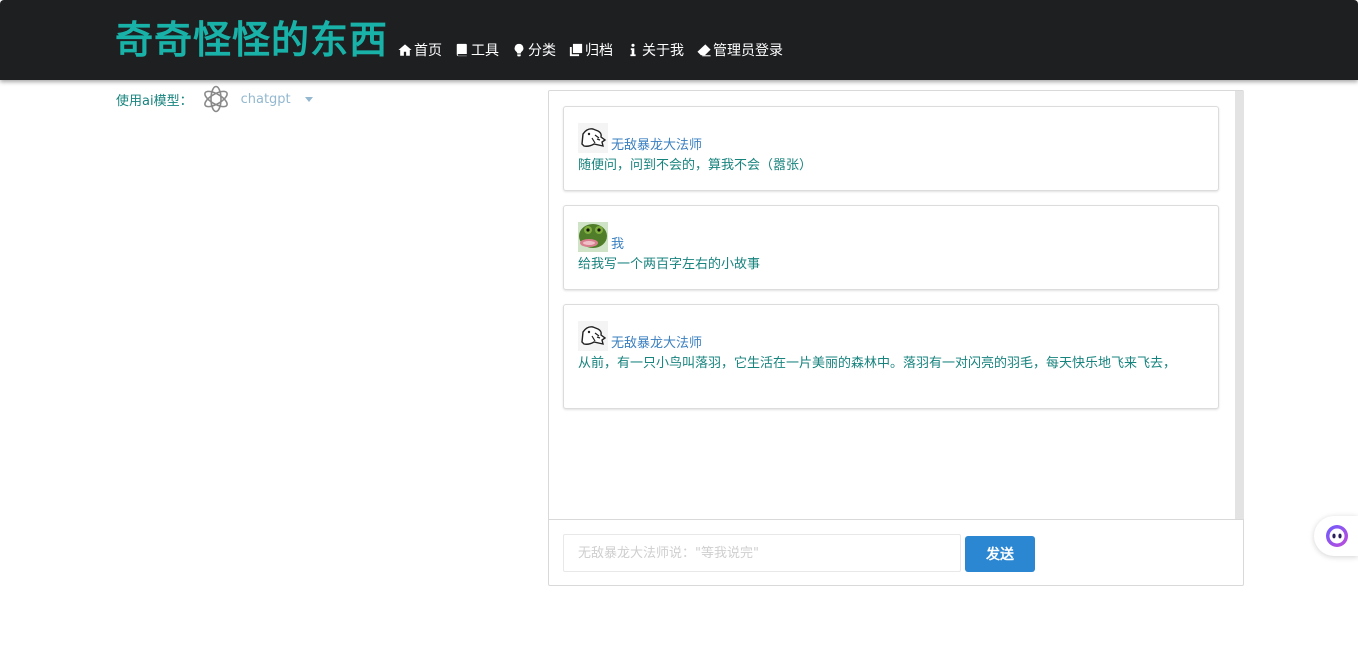 The width and height of the screenshot is (1358, 654). I want to click on top-navbar: 奇奇怪怪的东西 首页 工具 分类 归档 关于我 管理员登录, so click(679, 40).